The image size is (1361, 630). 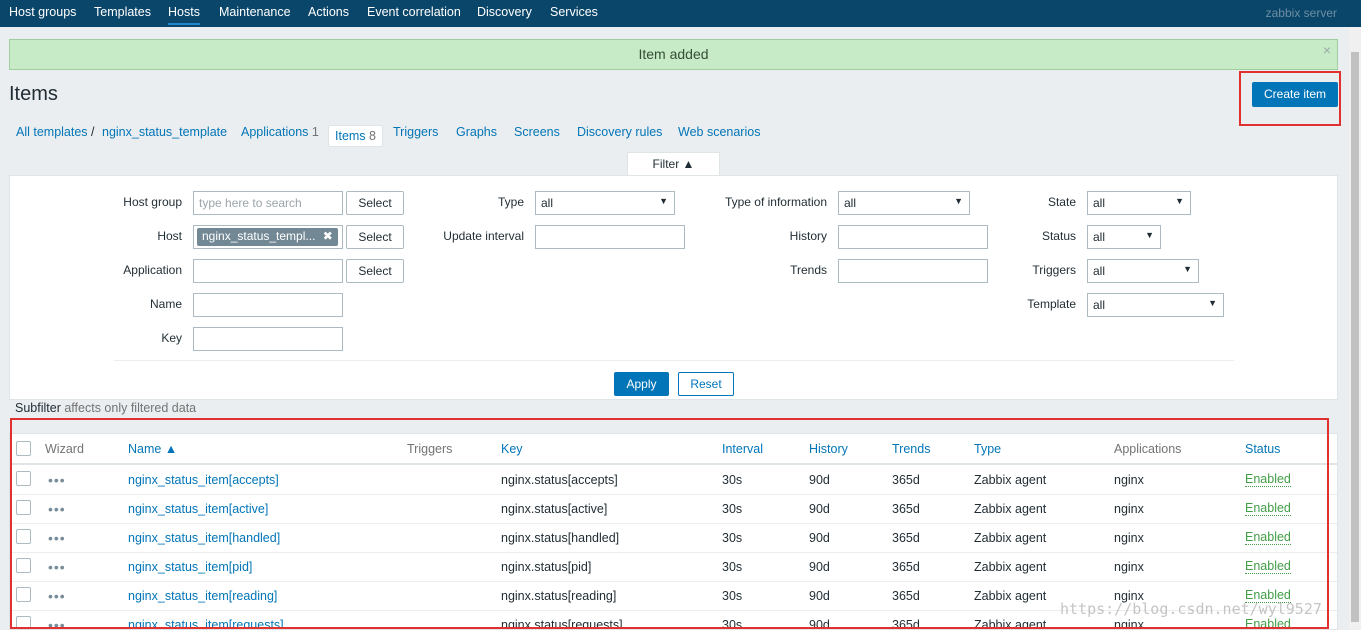 I want to click on update-interval-input, so click(x=610, y=237).